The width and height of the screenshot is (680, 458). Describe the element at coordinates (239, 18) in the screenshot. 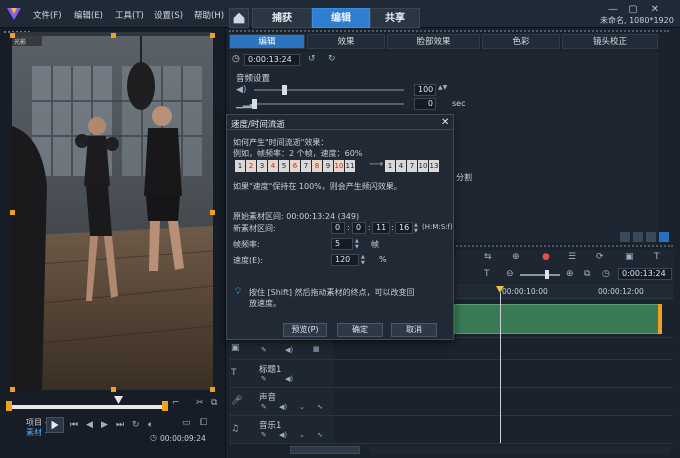

I see `home-button` at that location.